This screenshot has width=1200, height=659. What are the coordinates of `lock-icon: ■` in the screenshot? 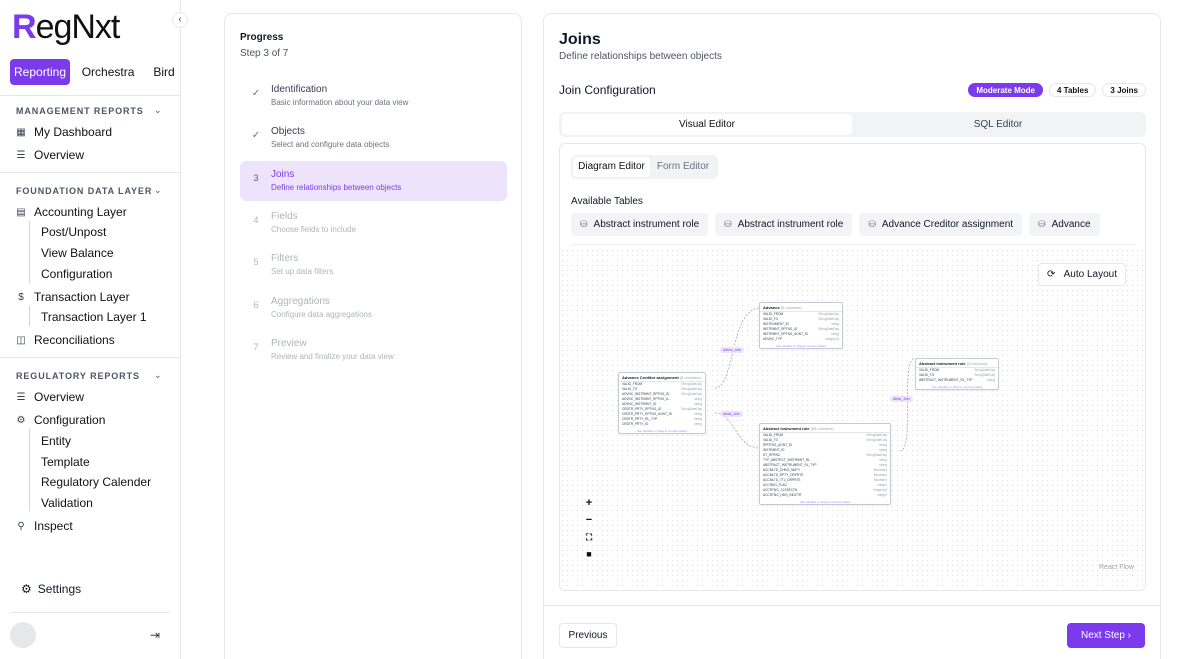 It's located at (589, 554).